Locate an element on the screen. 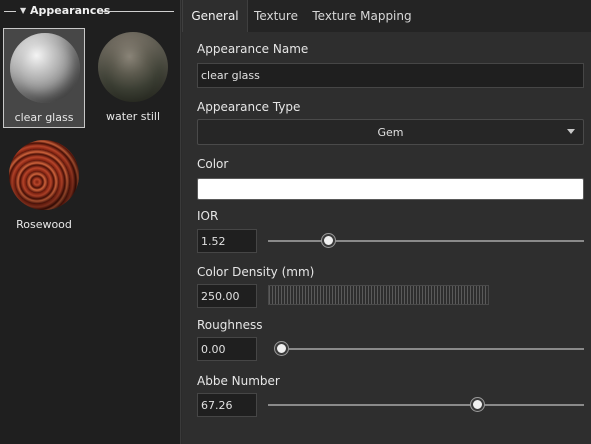 Image resolution: width=591 pixels, height=444 pixels. color-density-bar is located at coordinates (378, 295).